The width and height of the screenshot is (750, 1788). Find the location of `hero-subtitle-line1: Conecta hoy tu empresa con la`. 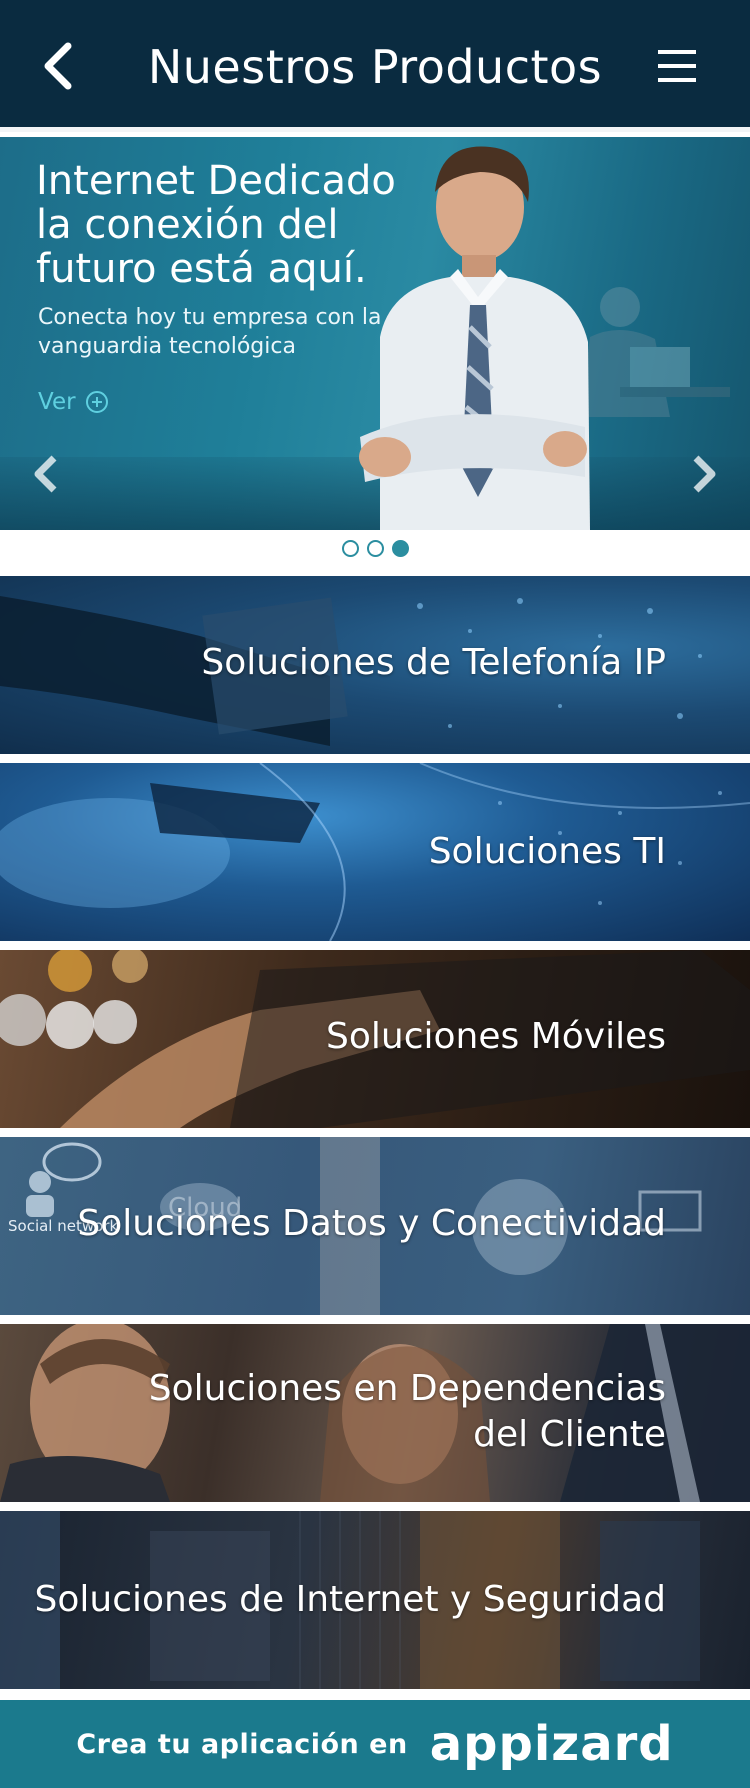

hero-subtitle-line1: Conecta hoy tu empresa con la is located at coordinates (210, 317).